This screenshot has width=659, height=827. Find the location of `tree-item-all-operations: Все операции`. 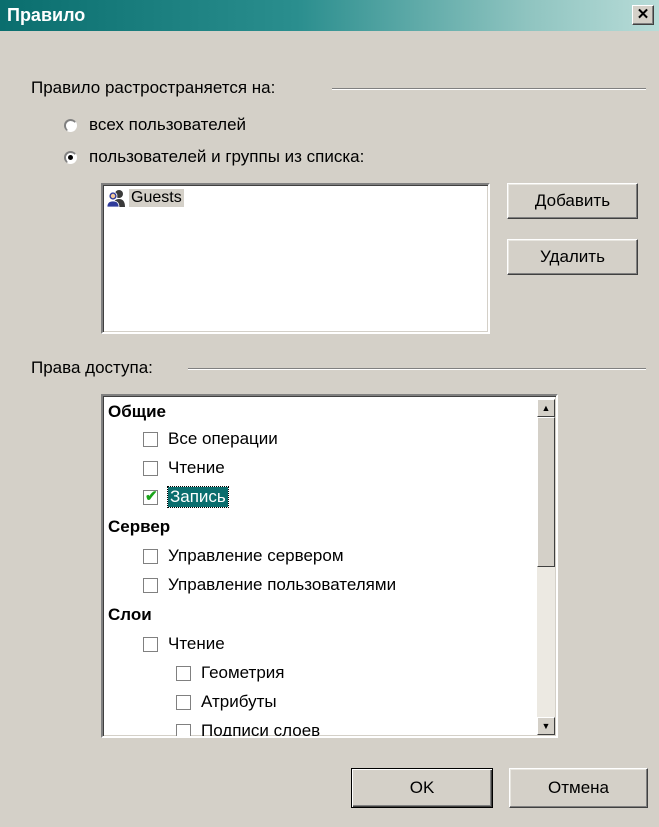

tree-item-all-operations: Все операции is located at coordinates (210, 439).